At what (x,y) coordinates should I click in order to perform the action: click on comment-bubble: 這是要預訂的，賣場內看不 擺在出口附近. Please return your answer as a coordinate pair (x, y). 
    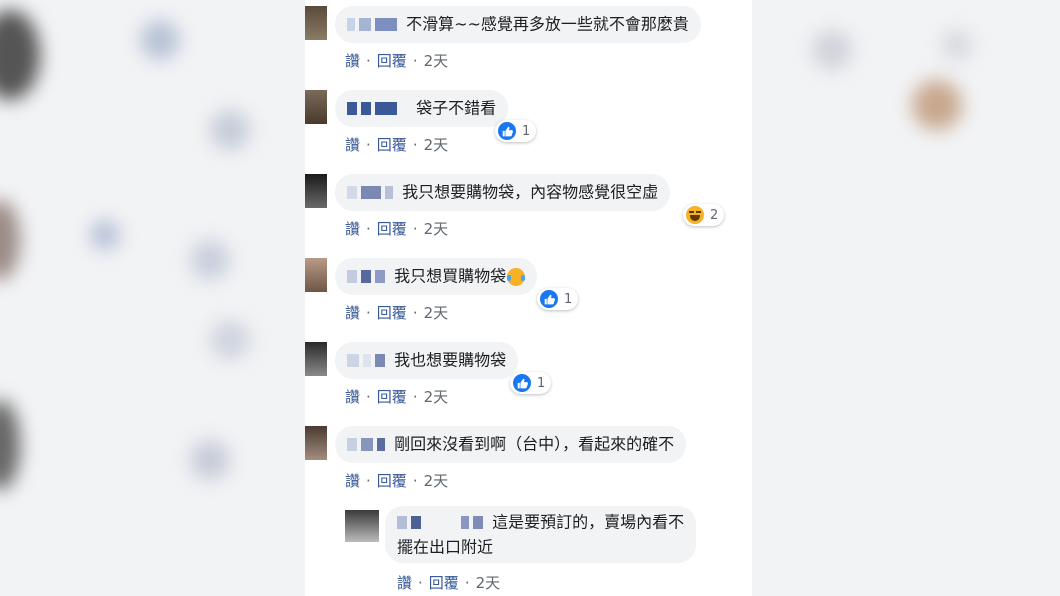
    Looking at the image, I should click on (541, 534).